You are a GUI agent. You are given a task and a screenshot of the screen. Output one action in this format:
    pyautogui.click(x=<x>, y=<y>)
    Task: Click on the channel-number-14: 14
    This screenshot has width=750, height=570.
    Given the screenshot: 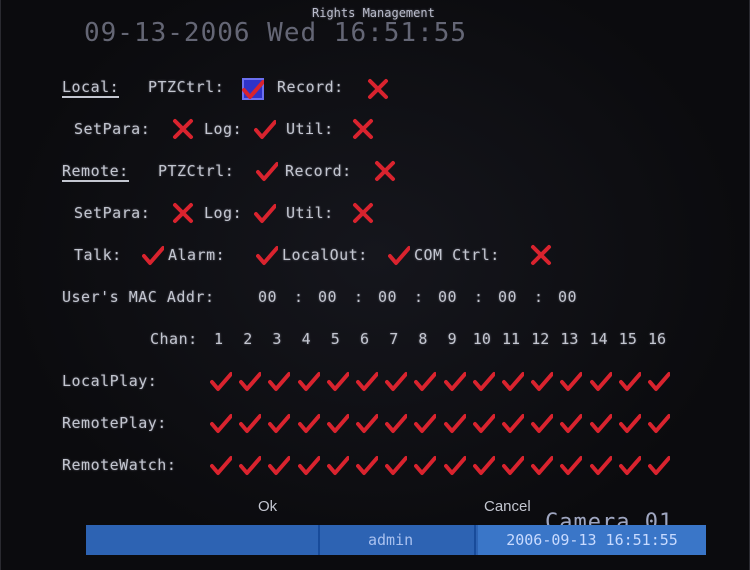 What is the action you would take?
    pyautogui.click(x=598, y=339)
    